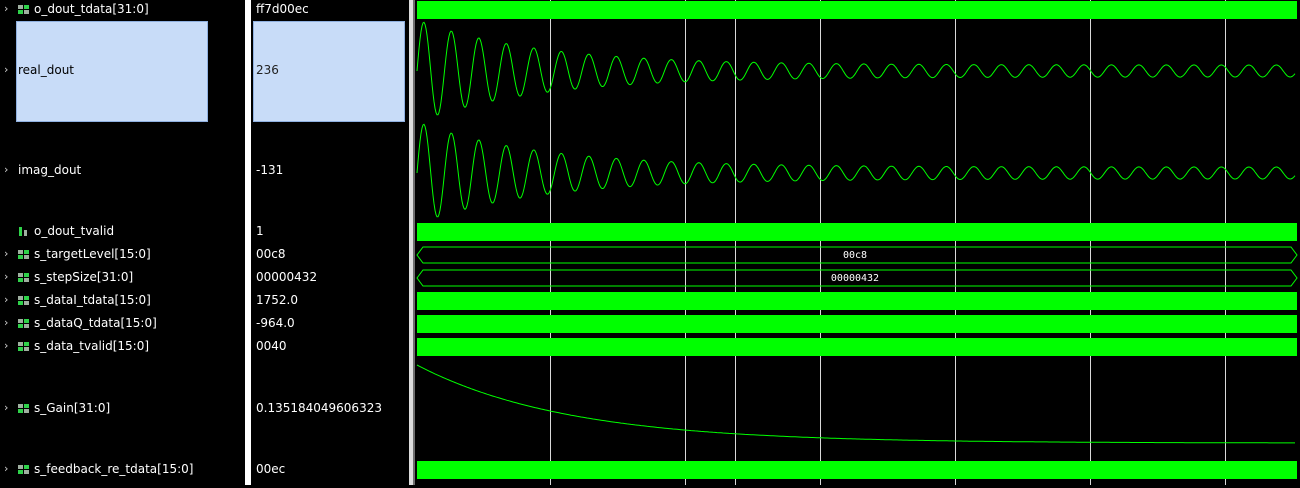 The width and height of the screenshot is (1300, 488). Describe the element at coordinates (84, 277) in the screenshot. I see `signal-name: s_stepSize[31:0]` at that location.